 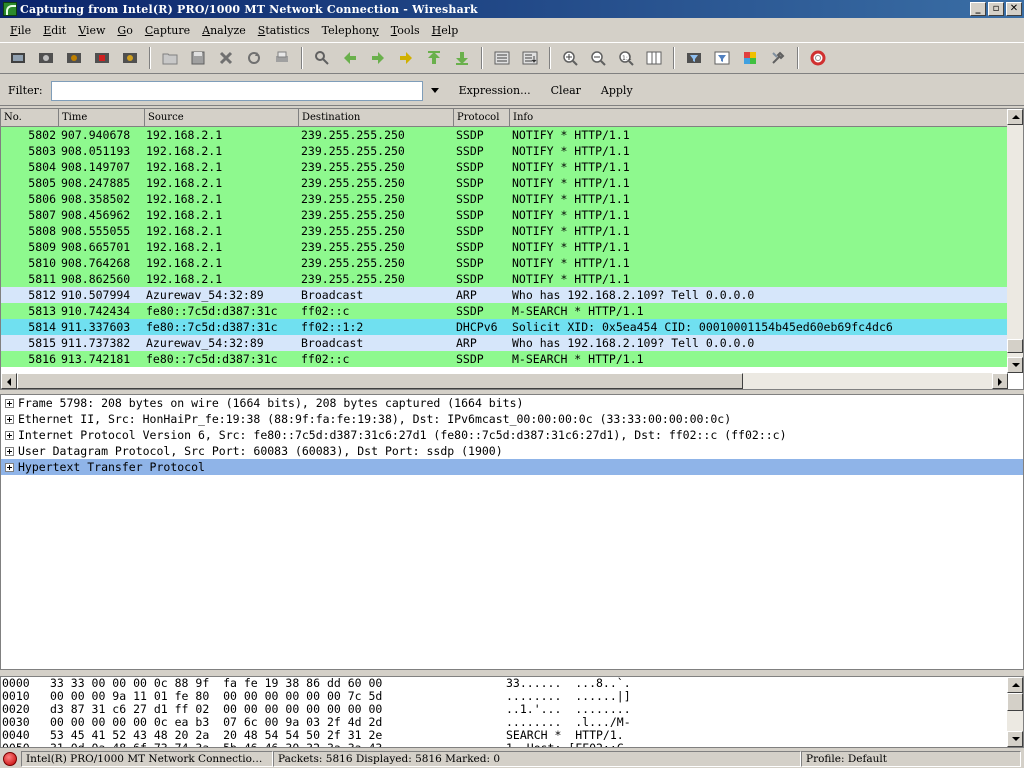 What do you see at coordinates (198, 58) in the screenshot?
I see `save-file-button` at bounding box center [198, 58].